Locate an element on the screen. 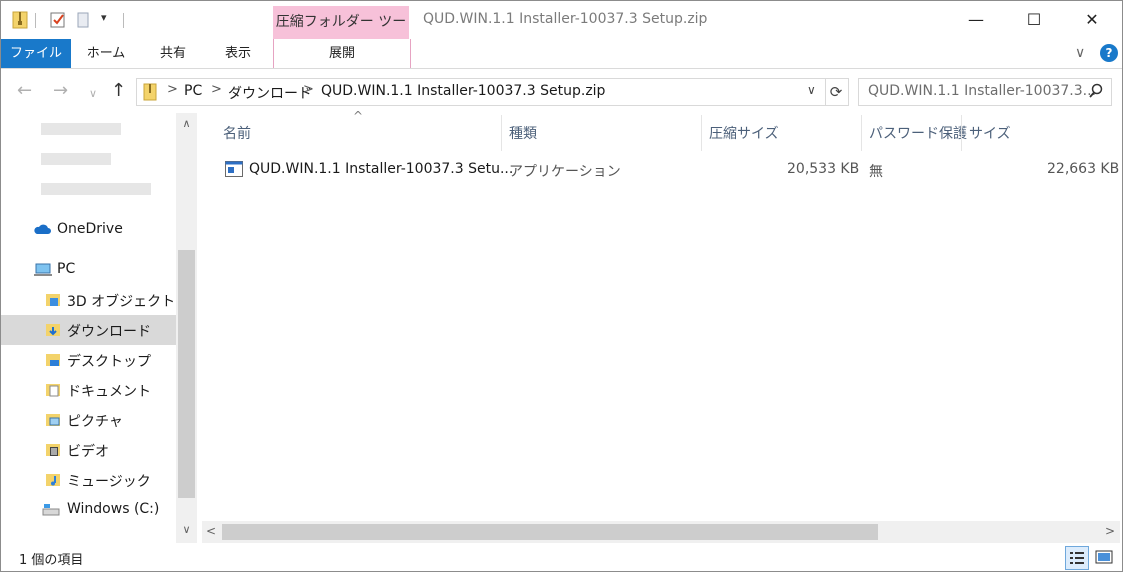  documents-folder-icon is located at coordinates (53, 392).